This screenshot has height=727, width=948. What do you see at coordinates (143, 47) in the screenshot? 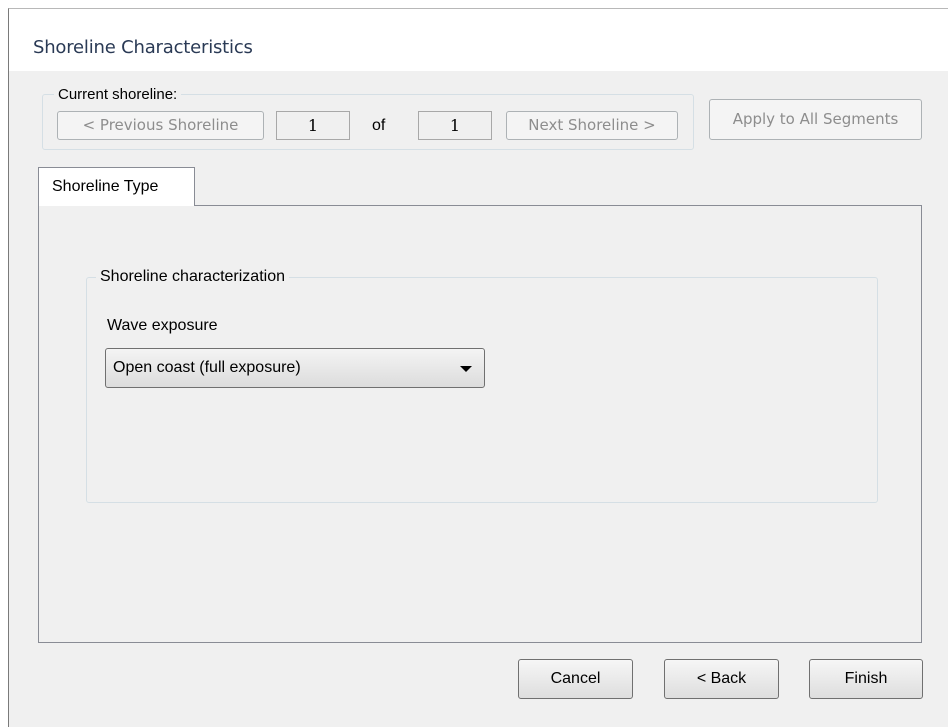
I see `window-title: Shoreline Characteristics` at bounding box center [143, 47].